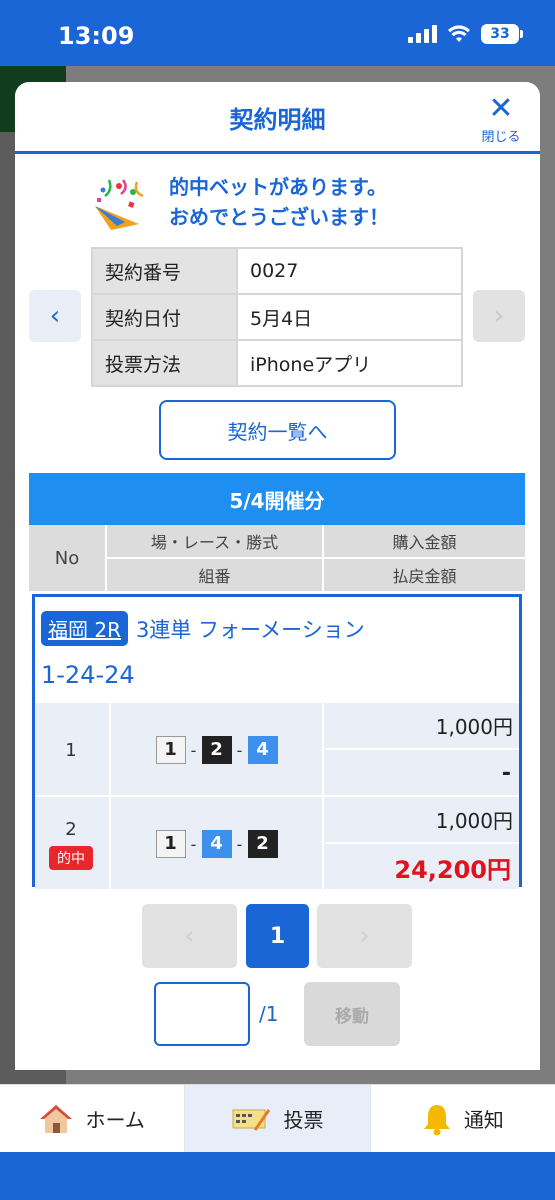 The height and width of the screenshot is (1200, 555). What do you see at coordinates (214, 576) in the screenshot?
I see `header-combination: 組番` at bounding box center [214, 576].